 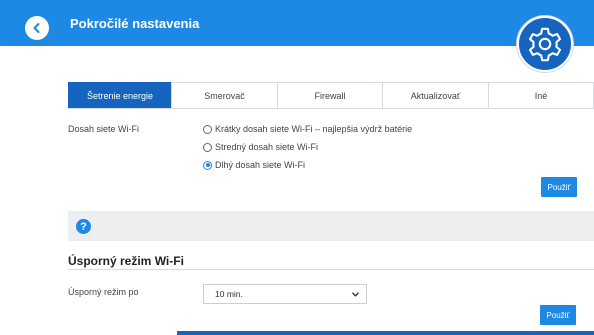 I want to click on help-icon: ?, so click(x=83, y=226).